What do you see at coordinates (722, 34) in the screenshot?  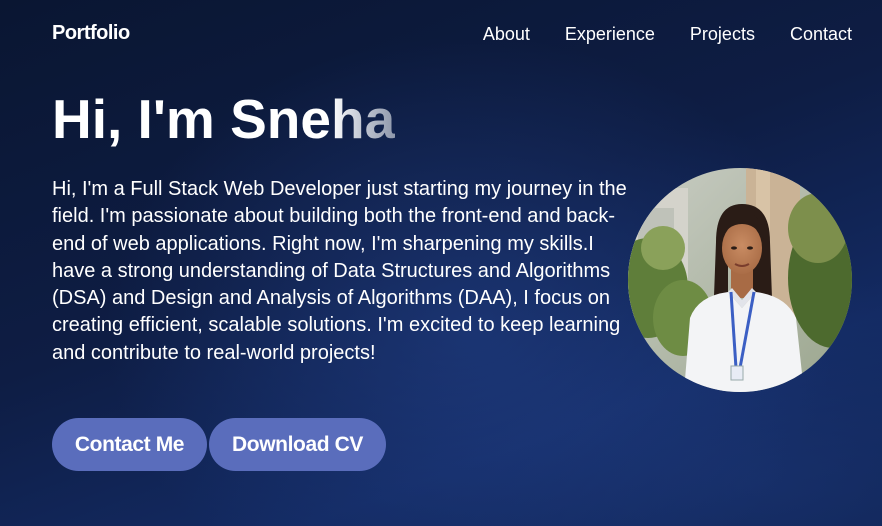 I see `nav-projects: Projects` at bounding box center [722, 34].